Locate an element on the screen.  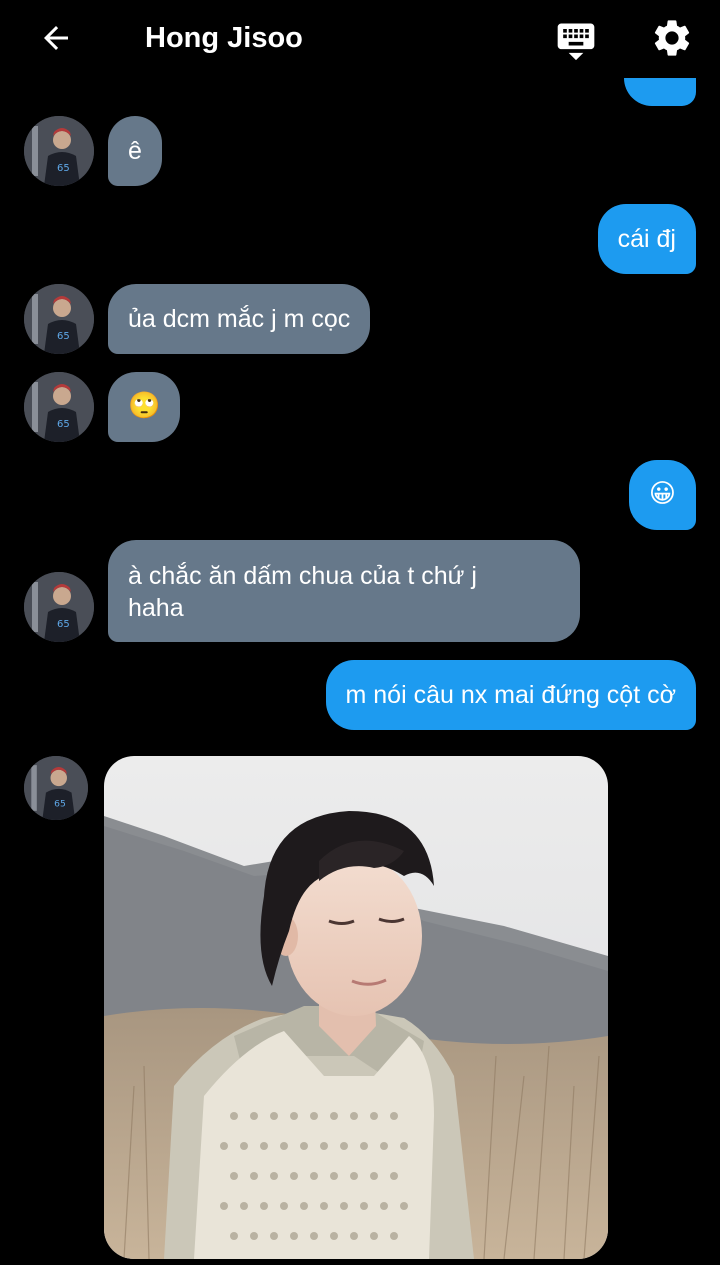
keyboard-icon is located at coordinates (576, 42).